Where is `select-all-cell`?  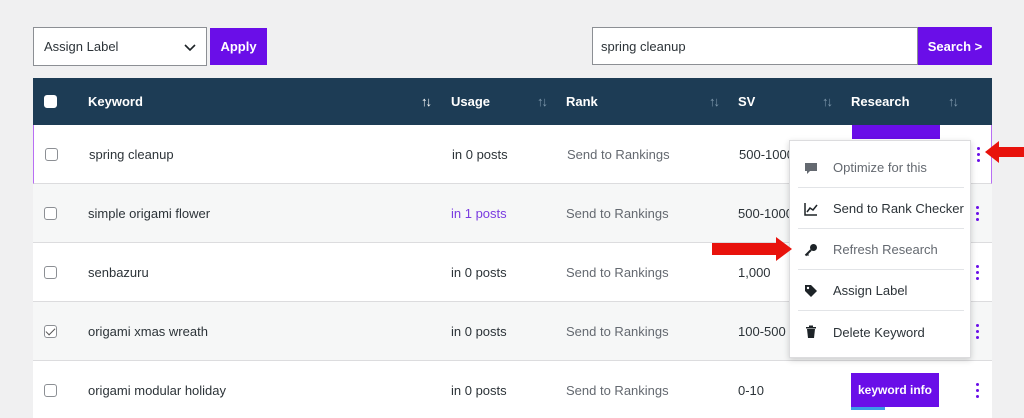
select-all-cell is located at coordinates (50, 101).